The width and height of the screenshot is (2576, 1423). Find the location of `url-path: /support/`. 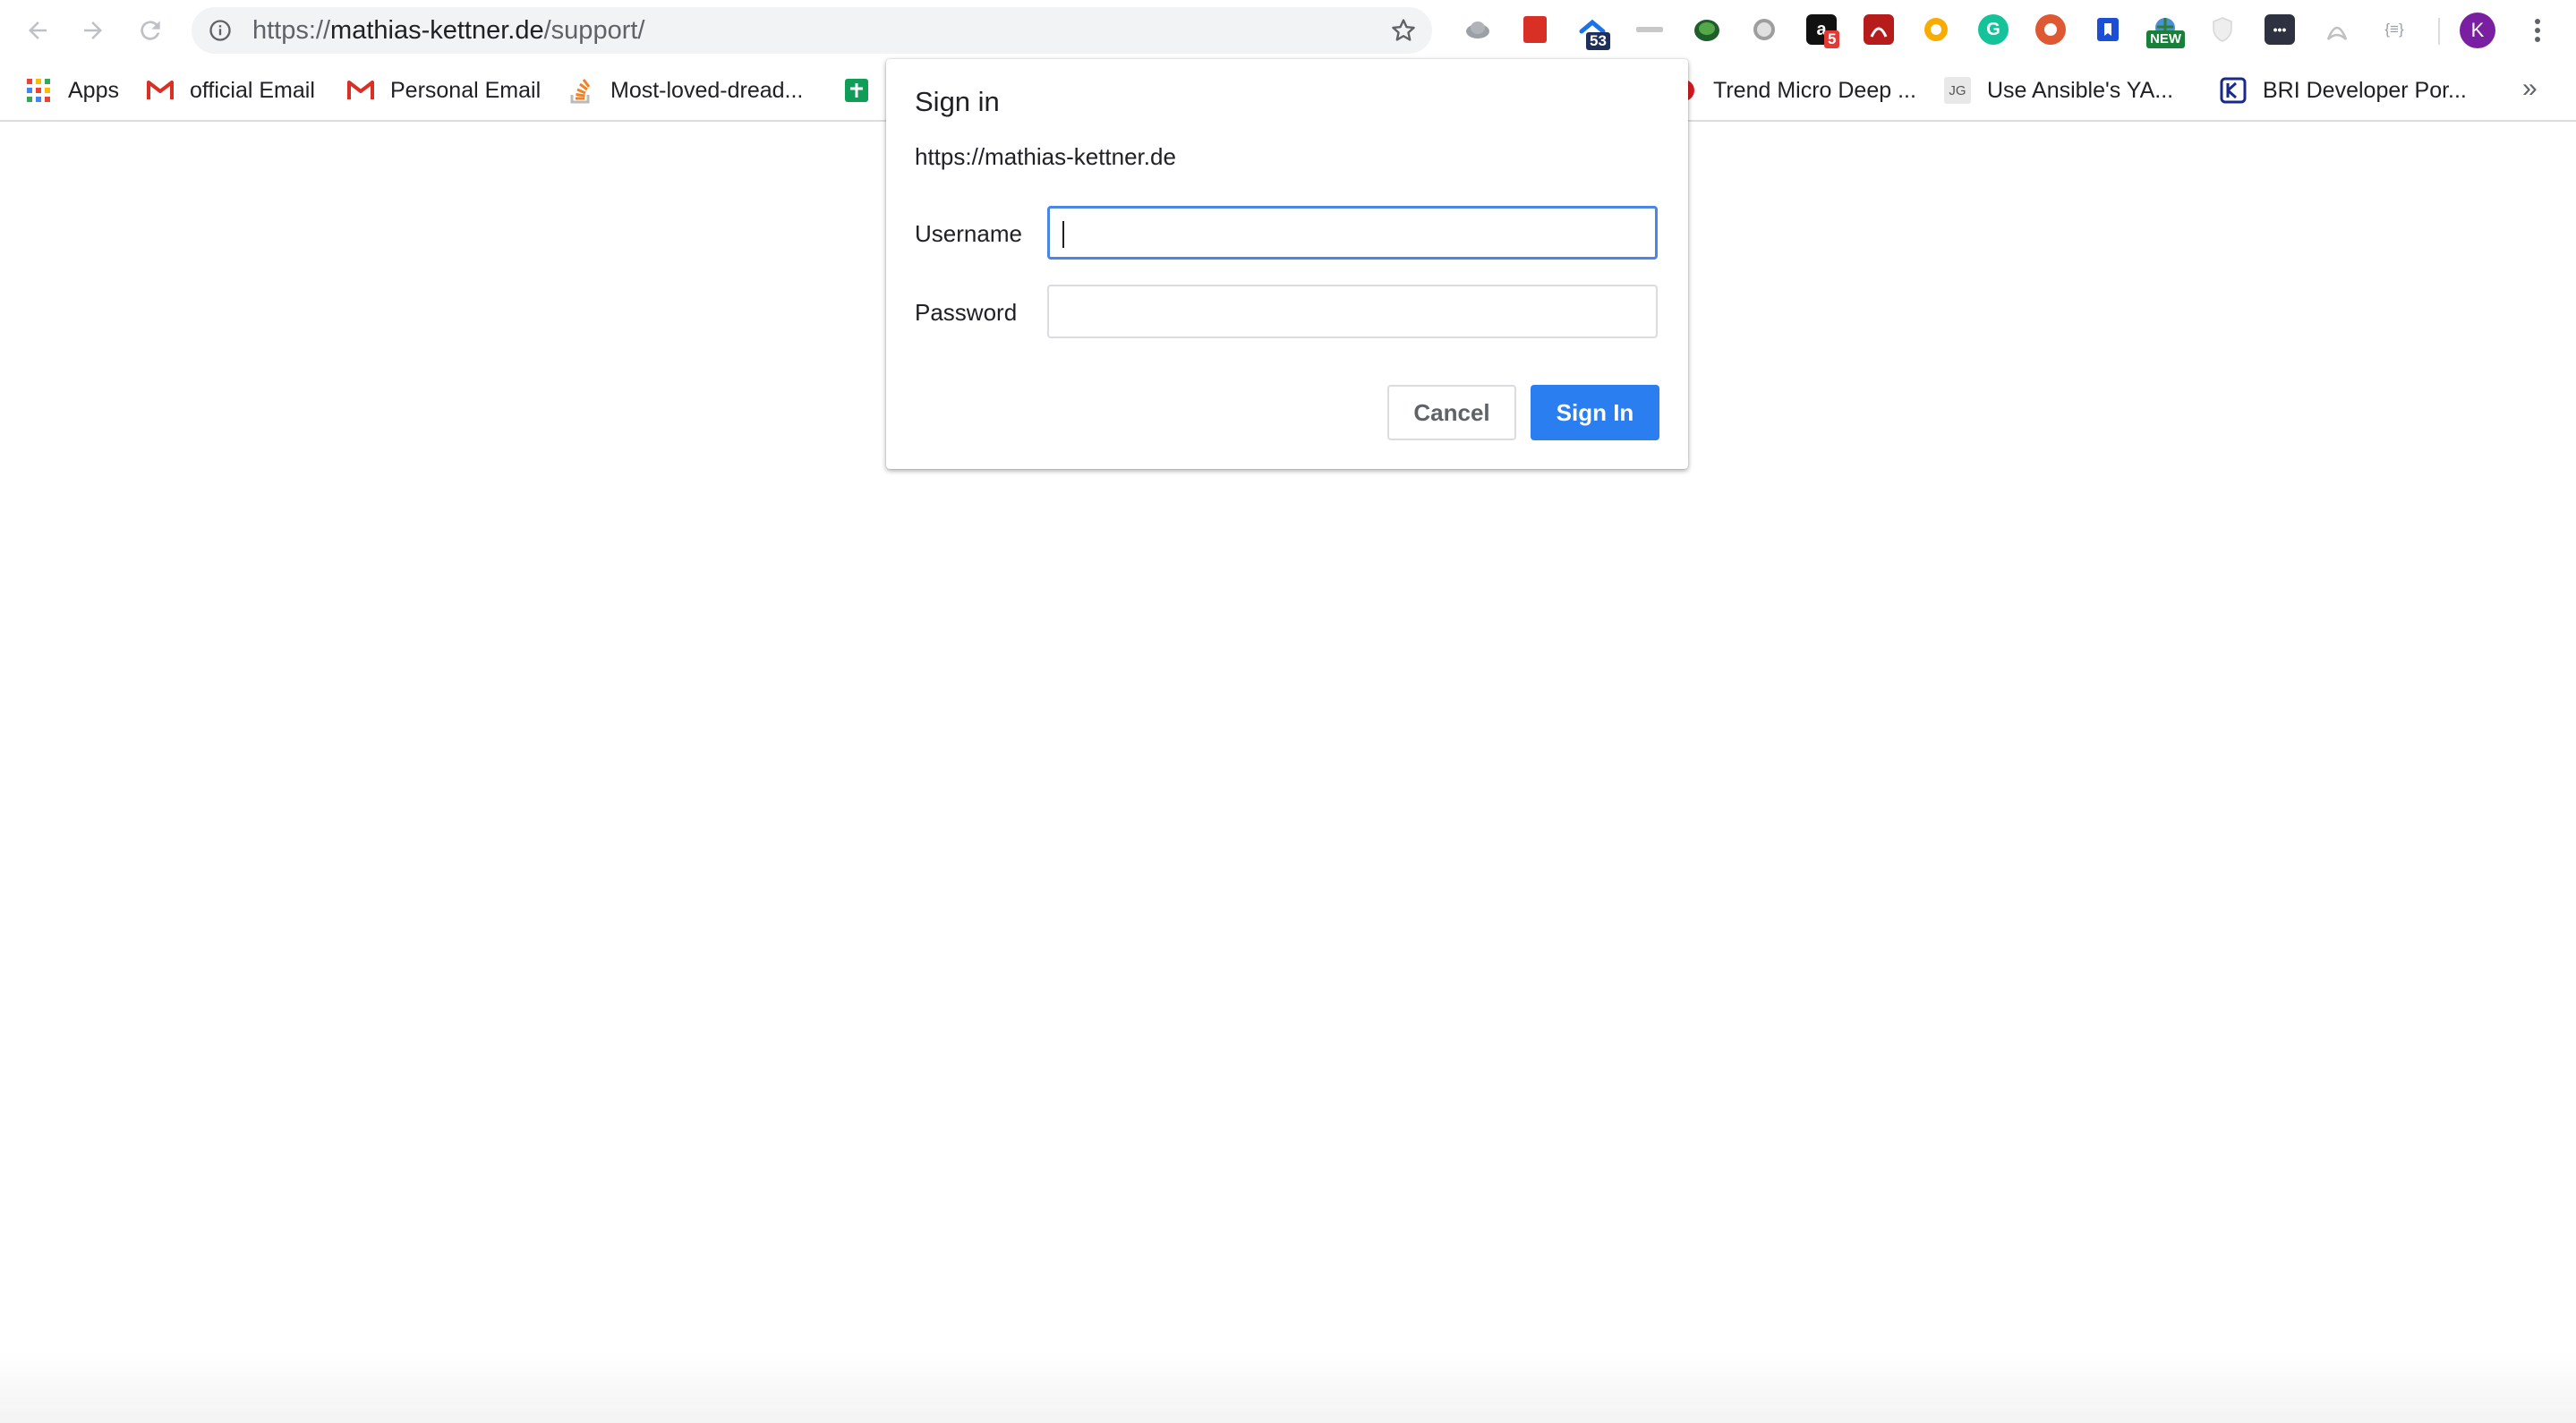

url-path: /support/ is located at coordinates (594, 30).